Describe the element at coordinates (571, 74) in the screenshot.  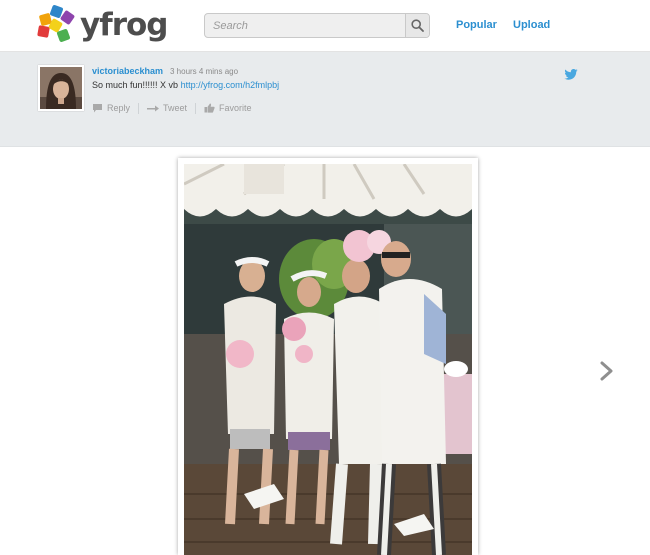
I see `twitter-bird-icon` at that location.